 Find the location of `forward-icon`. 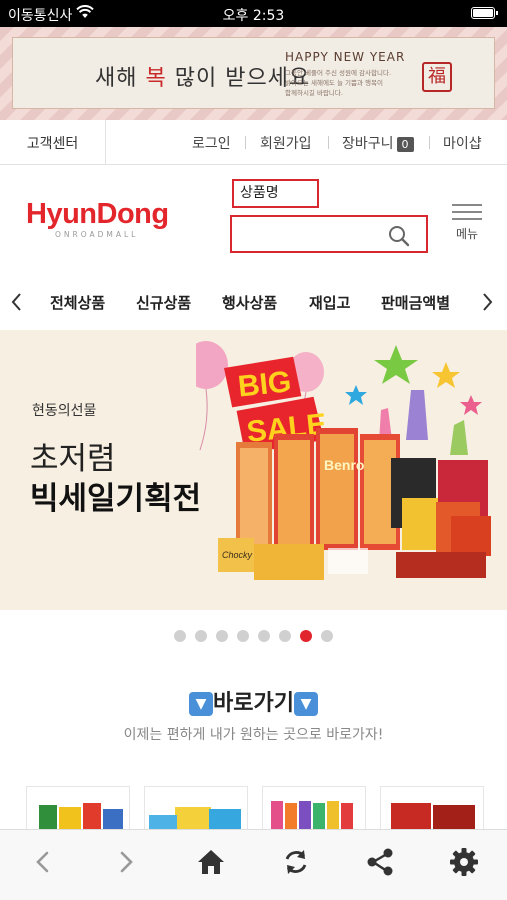

forward-icon is located at coordinates (126, 862).